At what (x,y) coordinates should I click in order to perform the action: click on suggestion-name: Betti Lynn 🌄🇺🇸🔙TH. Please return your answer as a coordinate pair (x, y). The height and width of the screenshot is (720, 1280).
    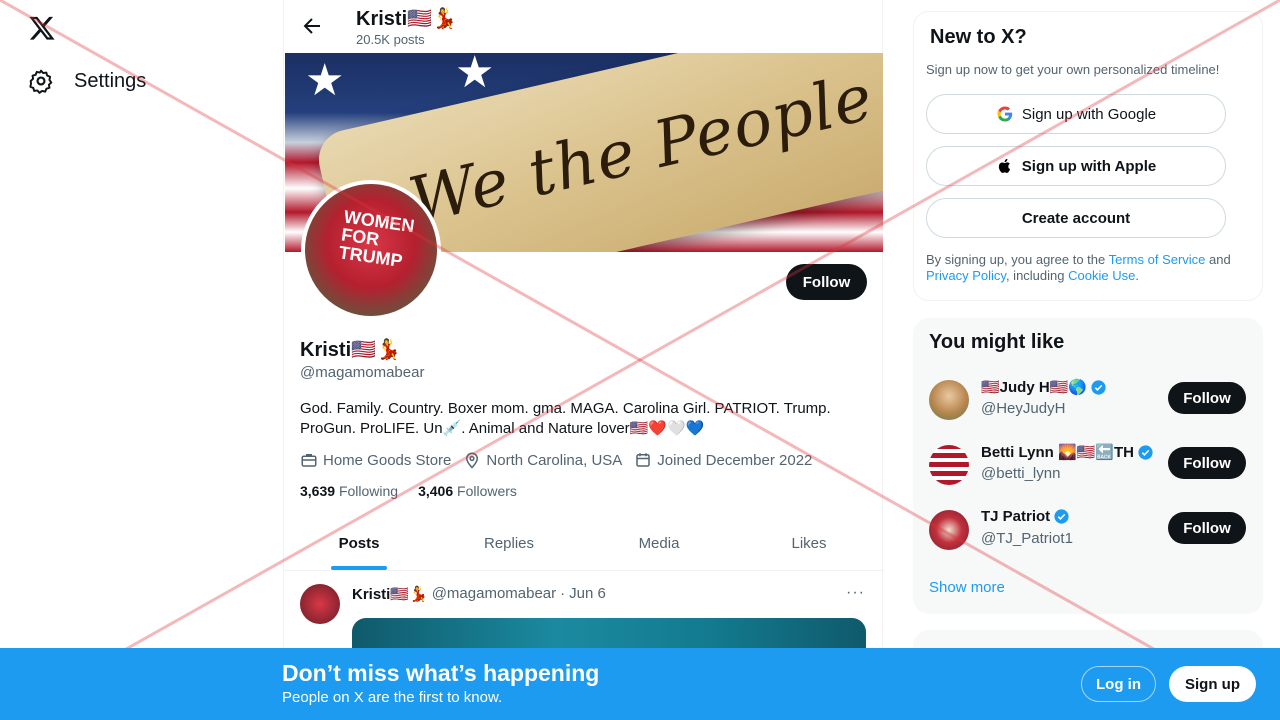
    Looking at the image, I should click on (1067, 452).